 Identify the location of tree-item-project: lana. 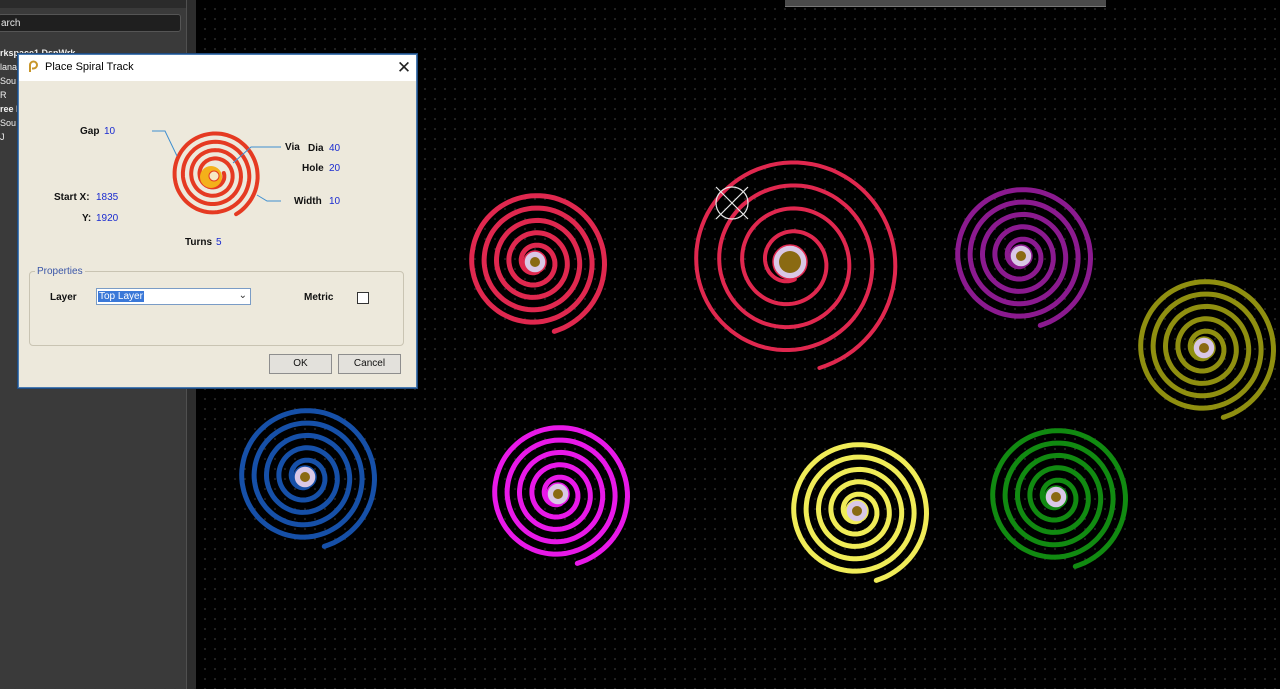
(10, 67).